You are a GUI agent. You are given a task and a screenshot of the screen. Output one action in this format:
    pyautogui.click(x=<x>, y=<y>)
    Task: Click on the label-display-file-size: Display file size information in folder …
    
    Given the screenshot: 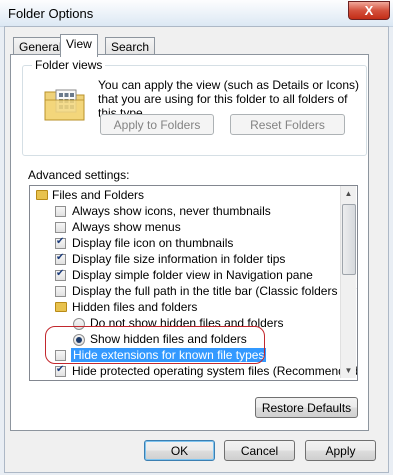 What is the action you would take?
    pyautogui.click(x=178, y=259)
    